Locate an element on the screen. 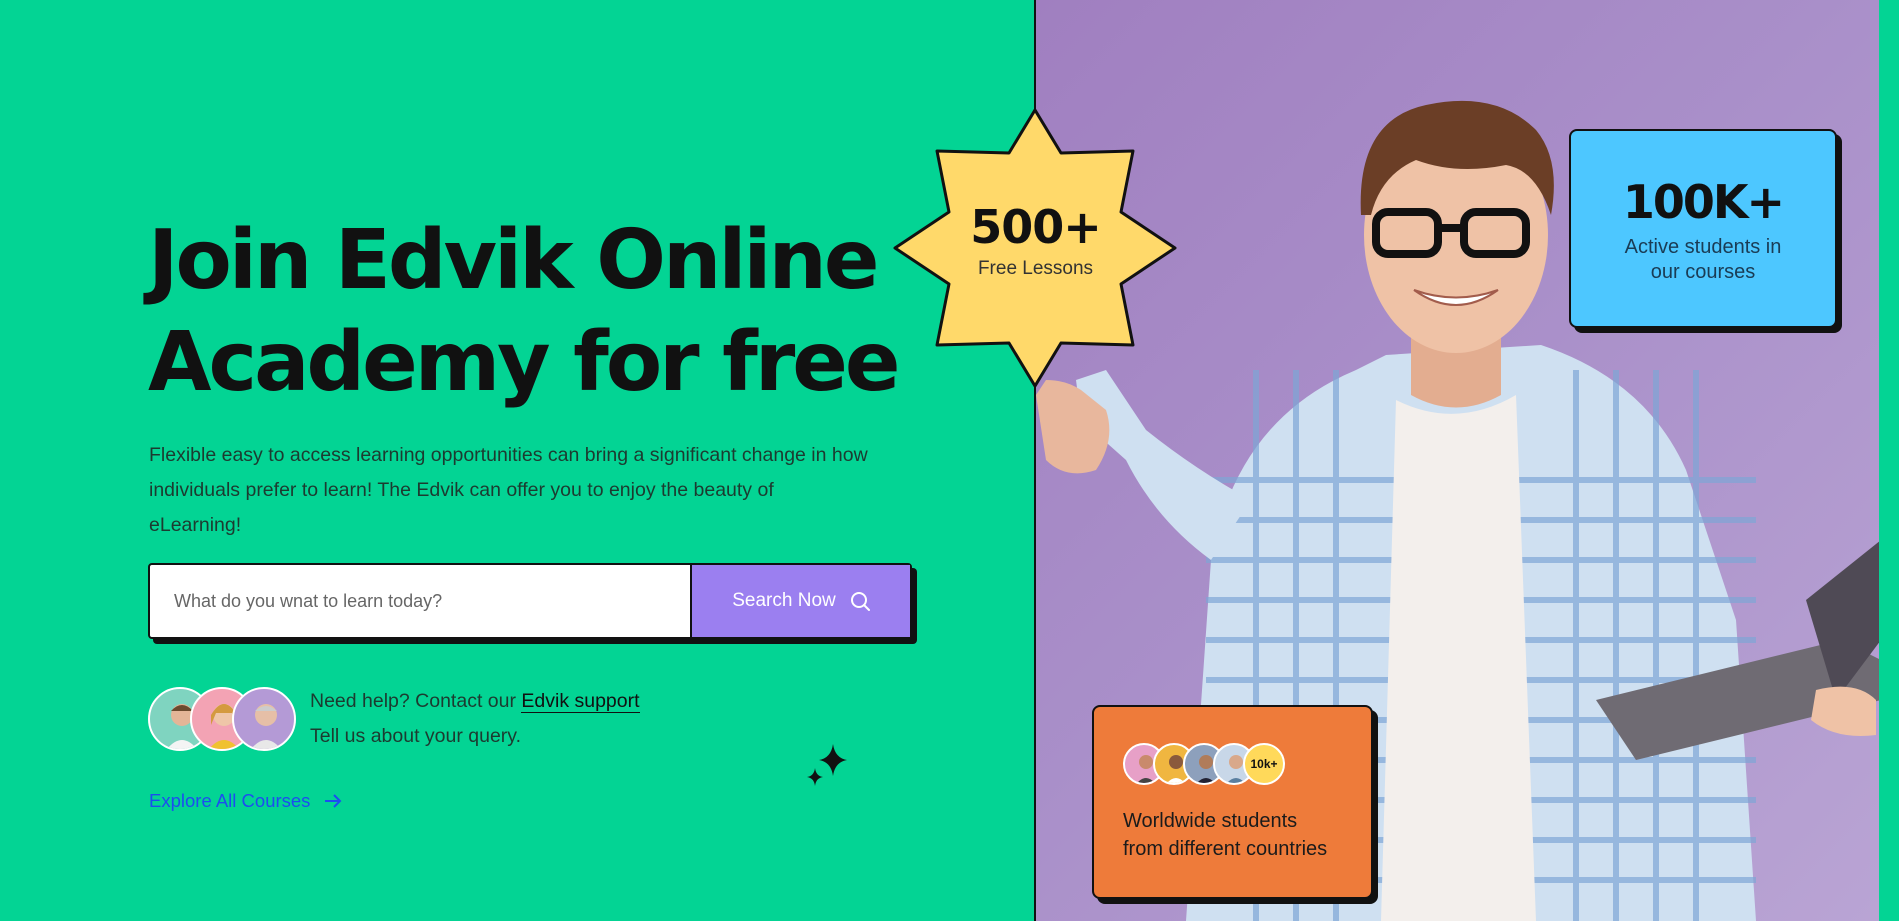  stat-label: Active students in our courses is located at coordinates (1703, 260).